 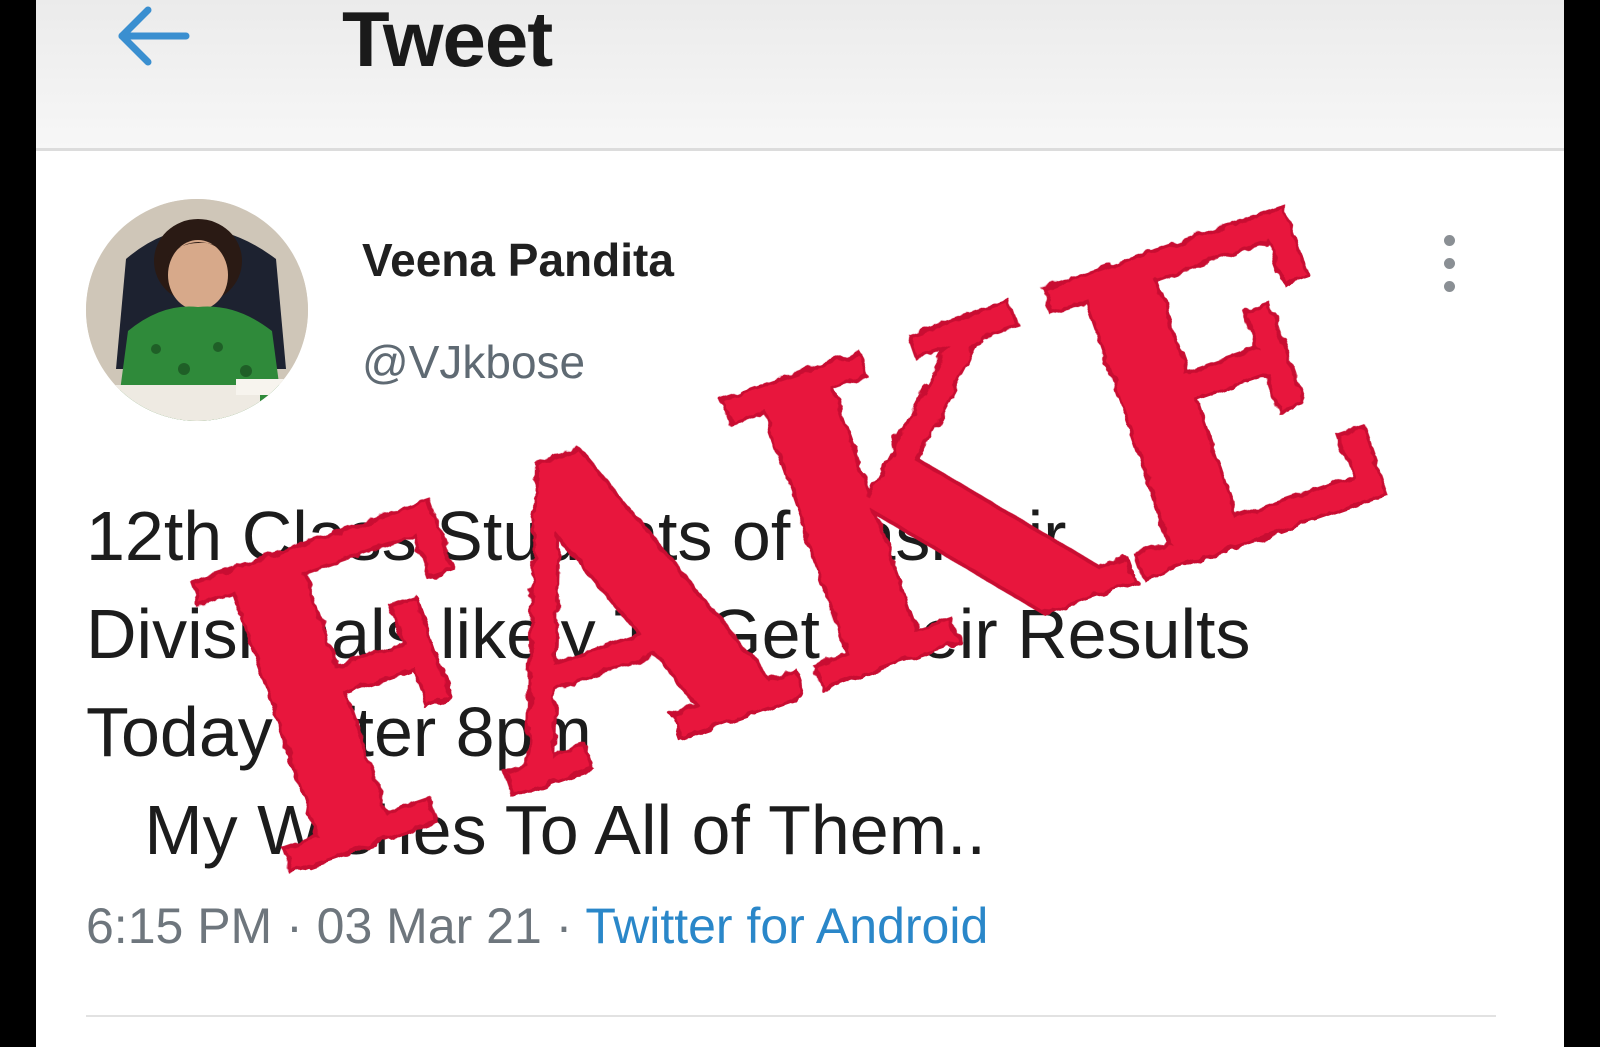 I want to click on avatar, so click(x=197, y=310).